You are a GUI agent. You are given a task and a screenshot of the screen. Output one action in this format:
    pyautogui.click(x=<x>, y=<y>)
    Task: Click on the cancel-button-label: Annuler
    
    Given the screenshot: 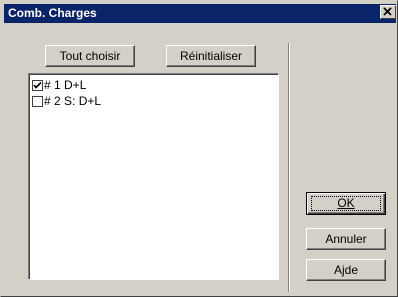 What is the action you would take?
    pyautogui.click(x=346, y=239)
    